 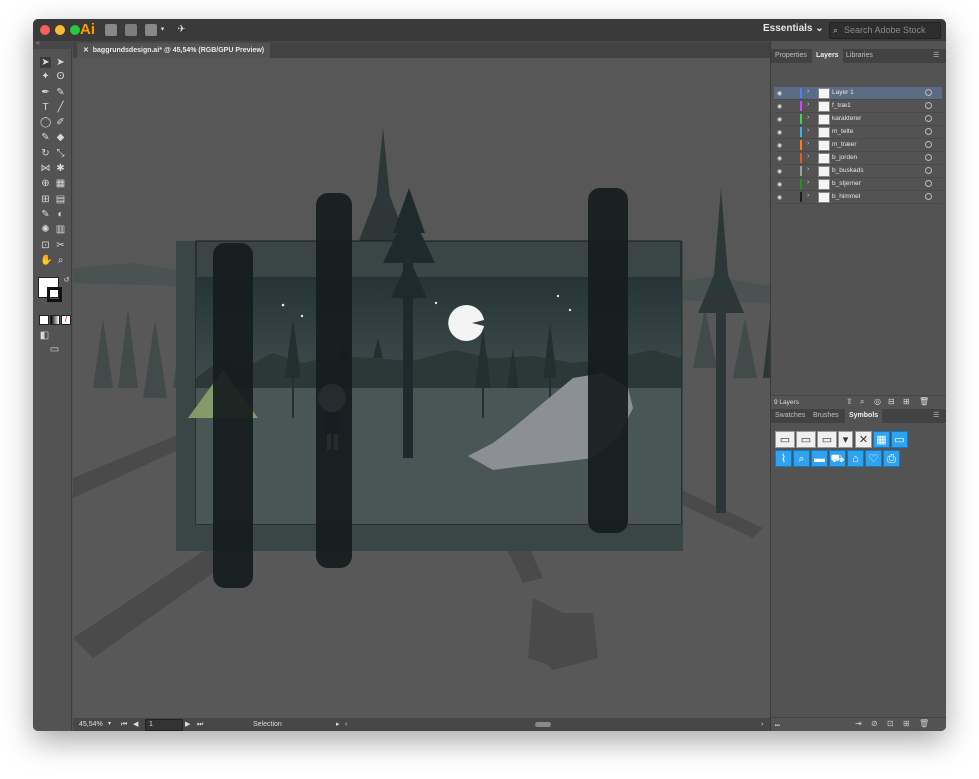 What do you see at coordinates (135, 724) in the screenshot?
I see `prev-artboard-icon: ◀` at bounding box center [135, 724].